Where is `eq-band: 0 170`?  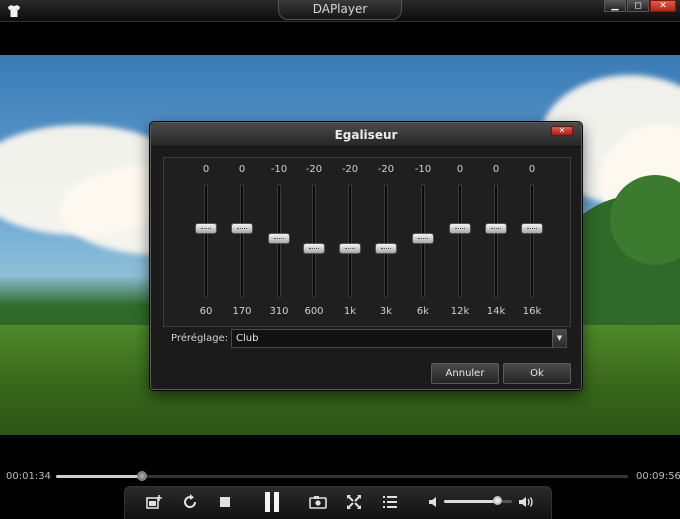 eq-band: 0 170 is located at coordinates (242, 243).